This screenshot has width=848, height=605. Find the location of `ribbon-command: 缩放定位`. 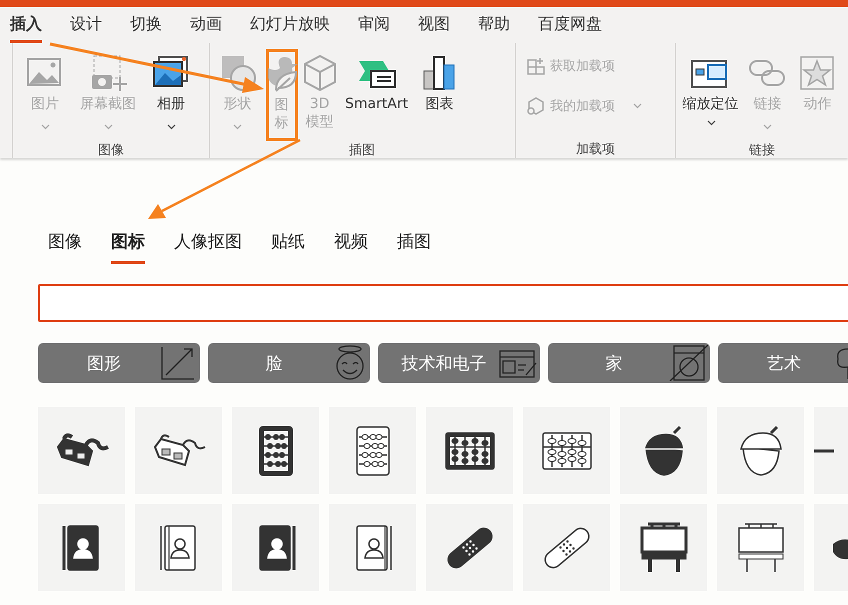

ribbon-command: 缩放定位 is located at coordinates (710, 95).